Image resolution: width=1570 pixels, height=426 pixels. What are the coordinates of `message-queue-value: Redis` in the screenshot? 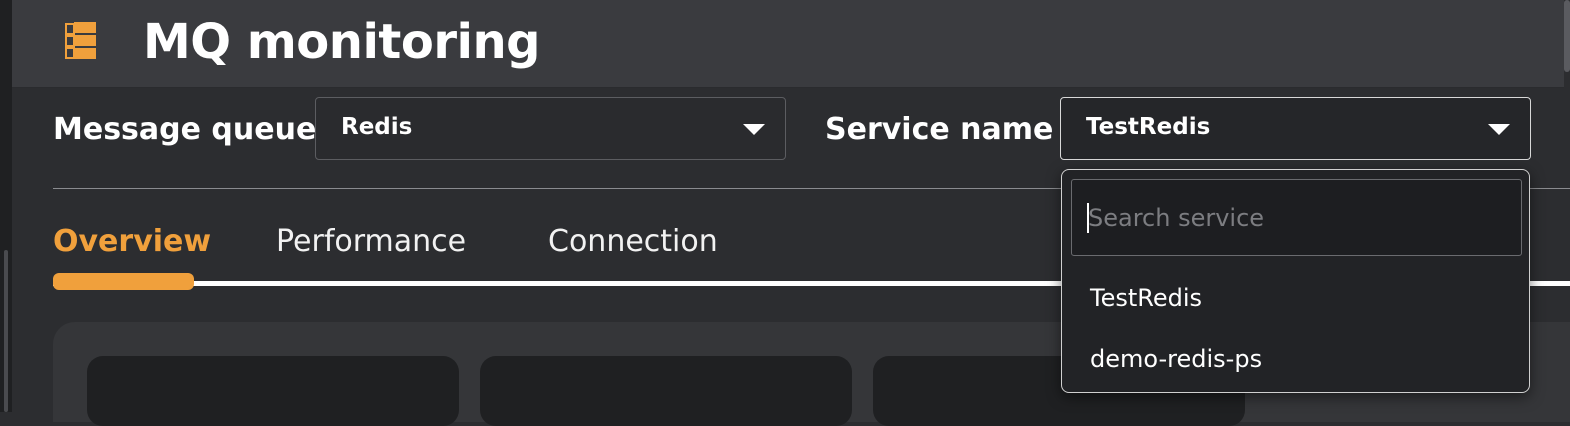 It's located at (377, 127).